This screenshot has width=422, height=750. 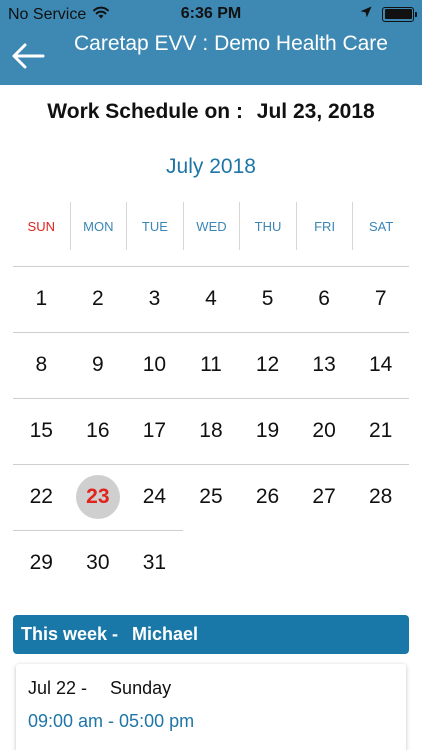 What do you see at coordinates (211, 166) in the screenshot?
I see `calendar-month-title: July 2018` at bounding box center [211, 166].